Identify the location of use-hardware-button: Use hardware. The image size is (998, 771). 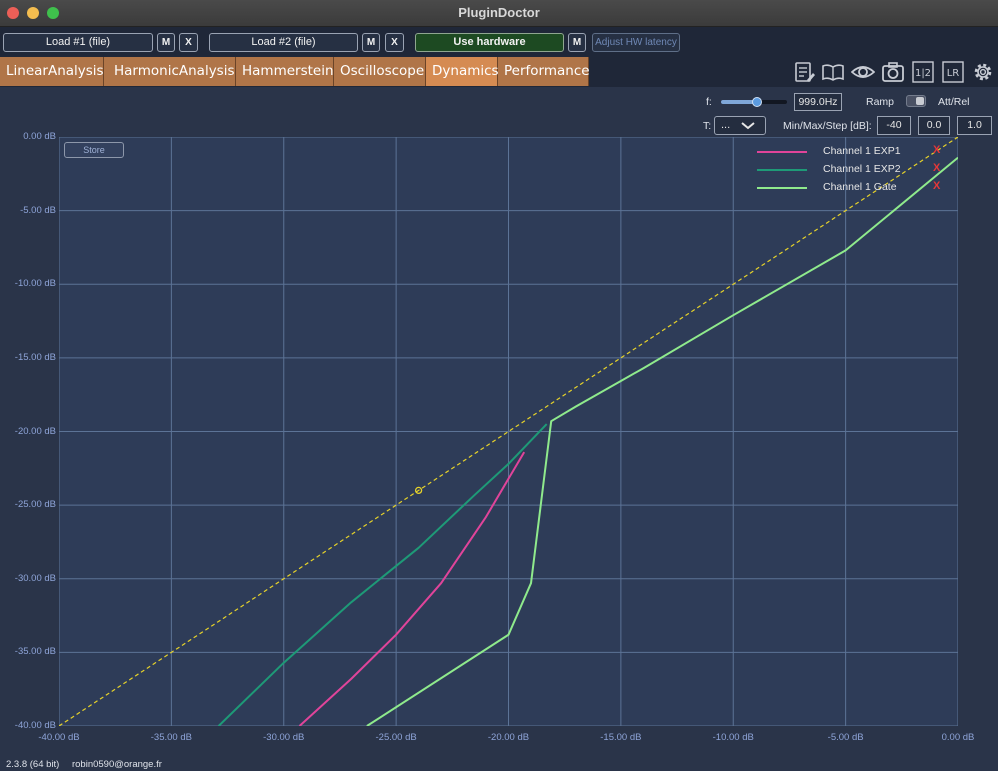
(489, 42).